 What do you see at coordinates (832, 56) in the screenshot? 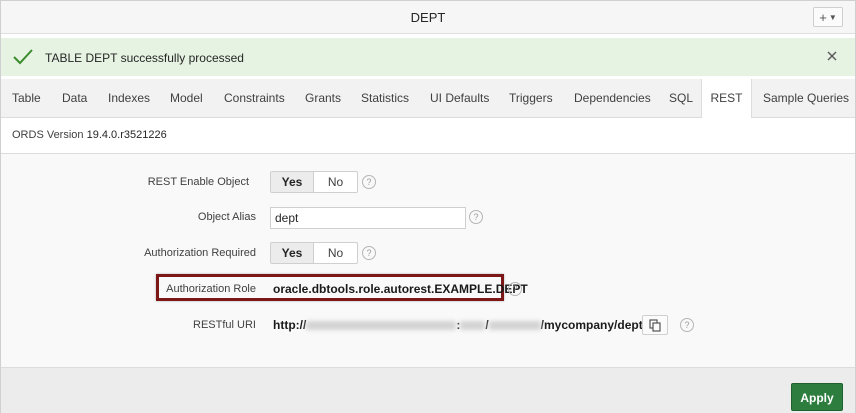
I see `close-icon` at bounding box center [832, 56].